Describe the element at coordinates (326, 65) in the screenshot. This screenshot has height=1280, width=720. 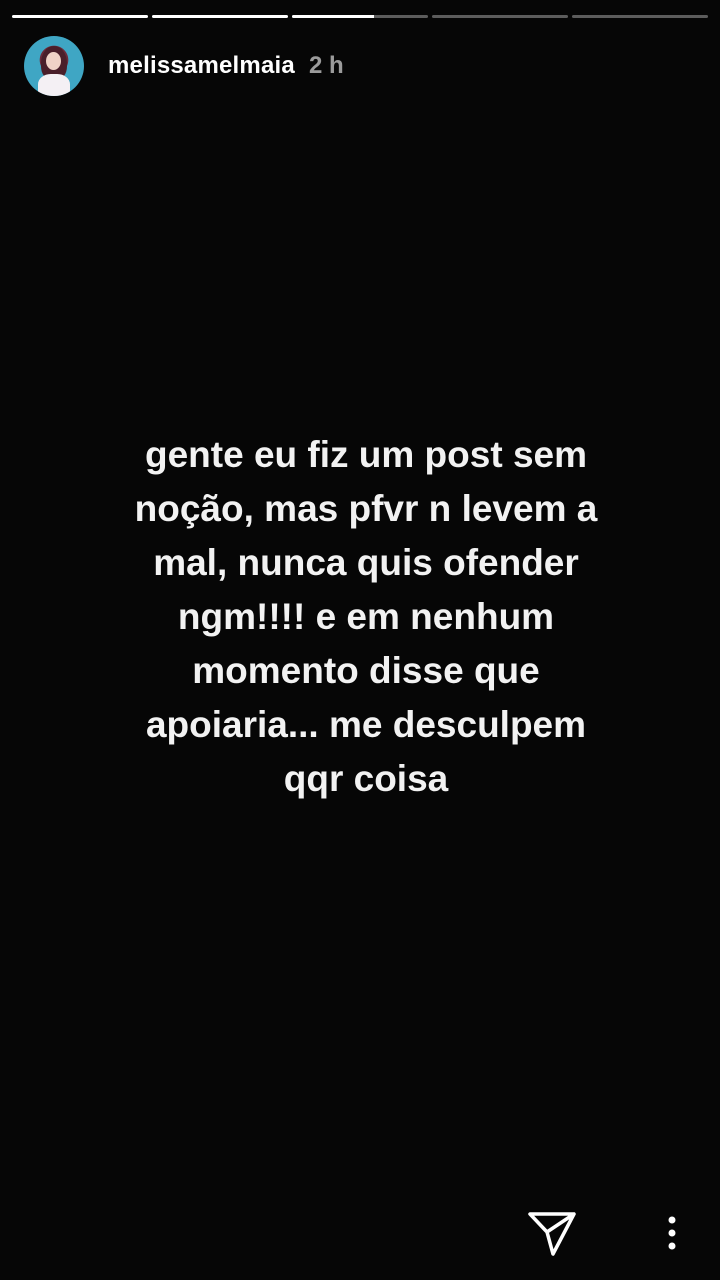
I see `story-timestamp: 2 h` at that location.